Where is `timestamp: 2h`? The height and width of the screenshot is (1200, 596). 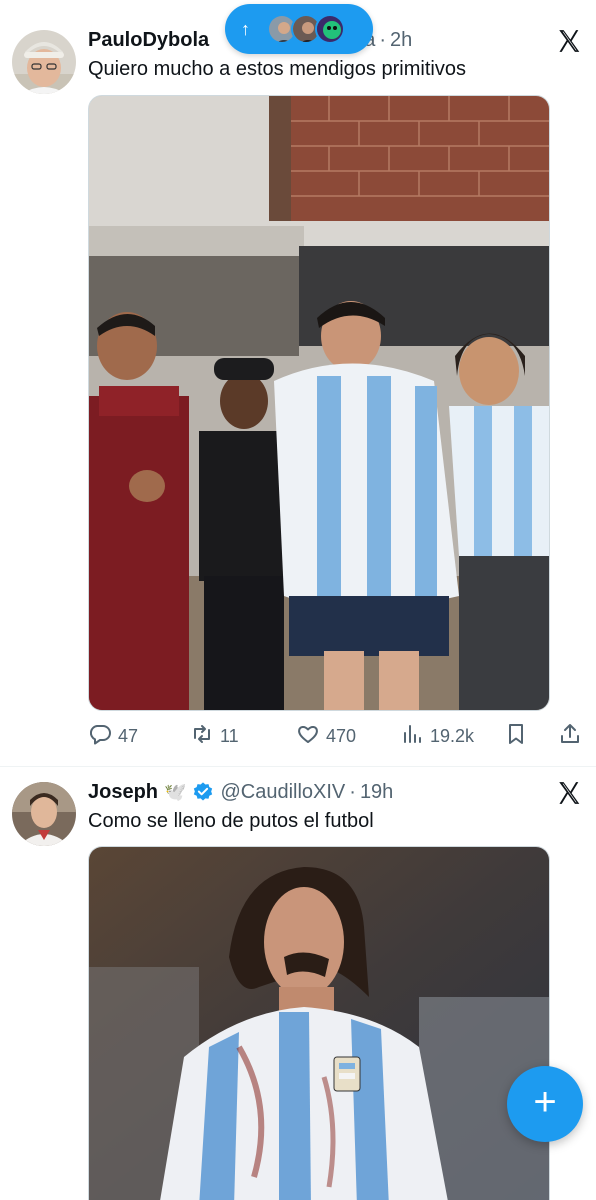
timestamp: 2h is located at coordinates (401, 40).